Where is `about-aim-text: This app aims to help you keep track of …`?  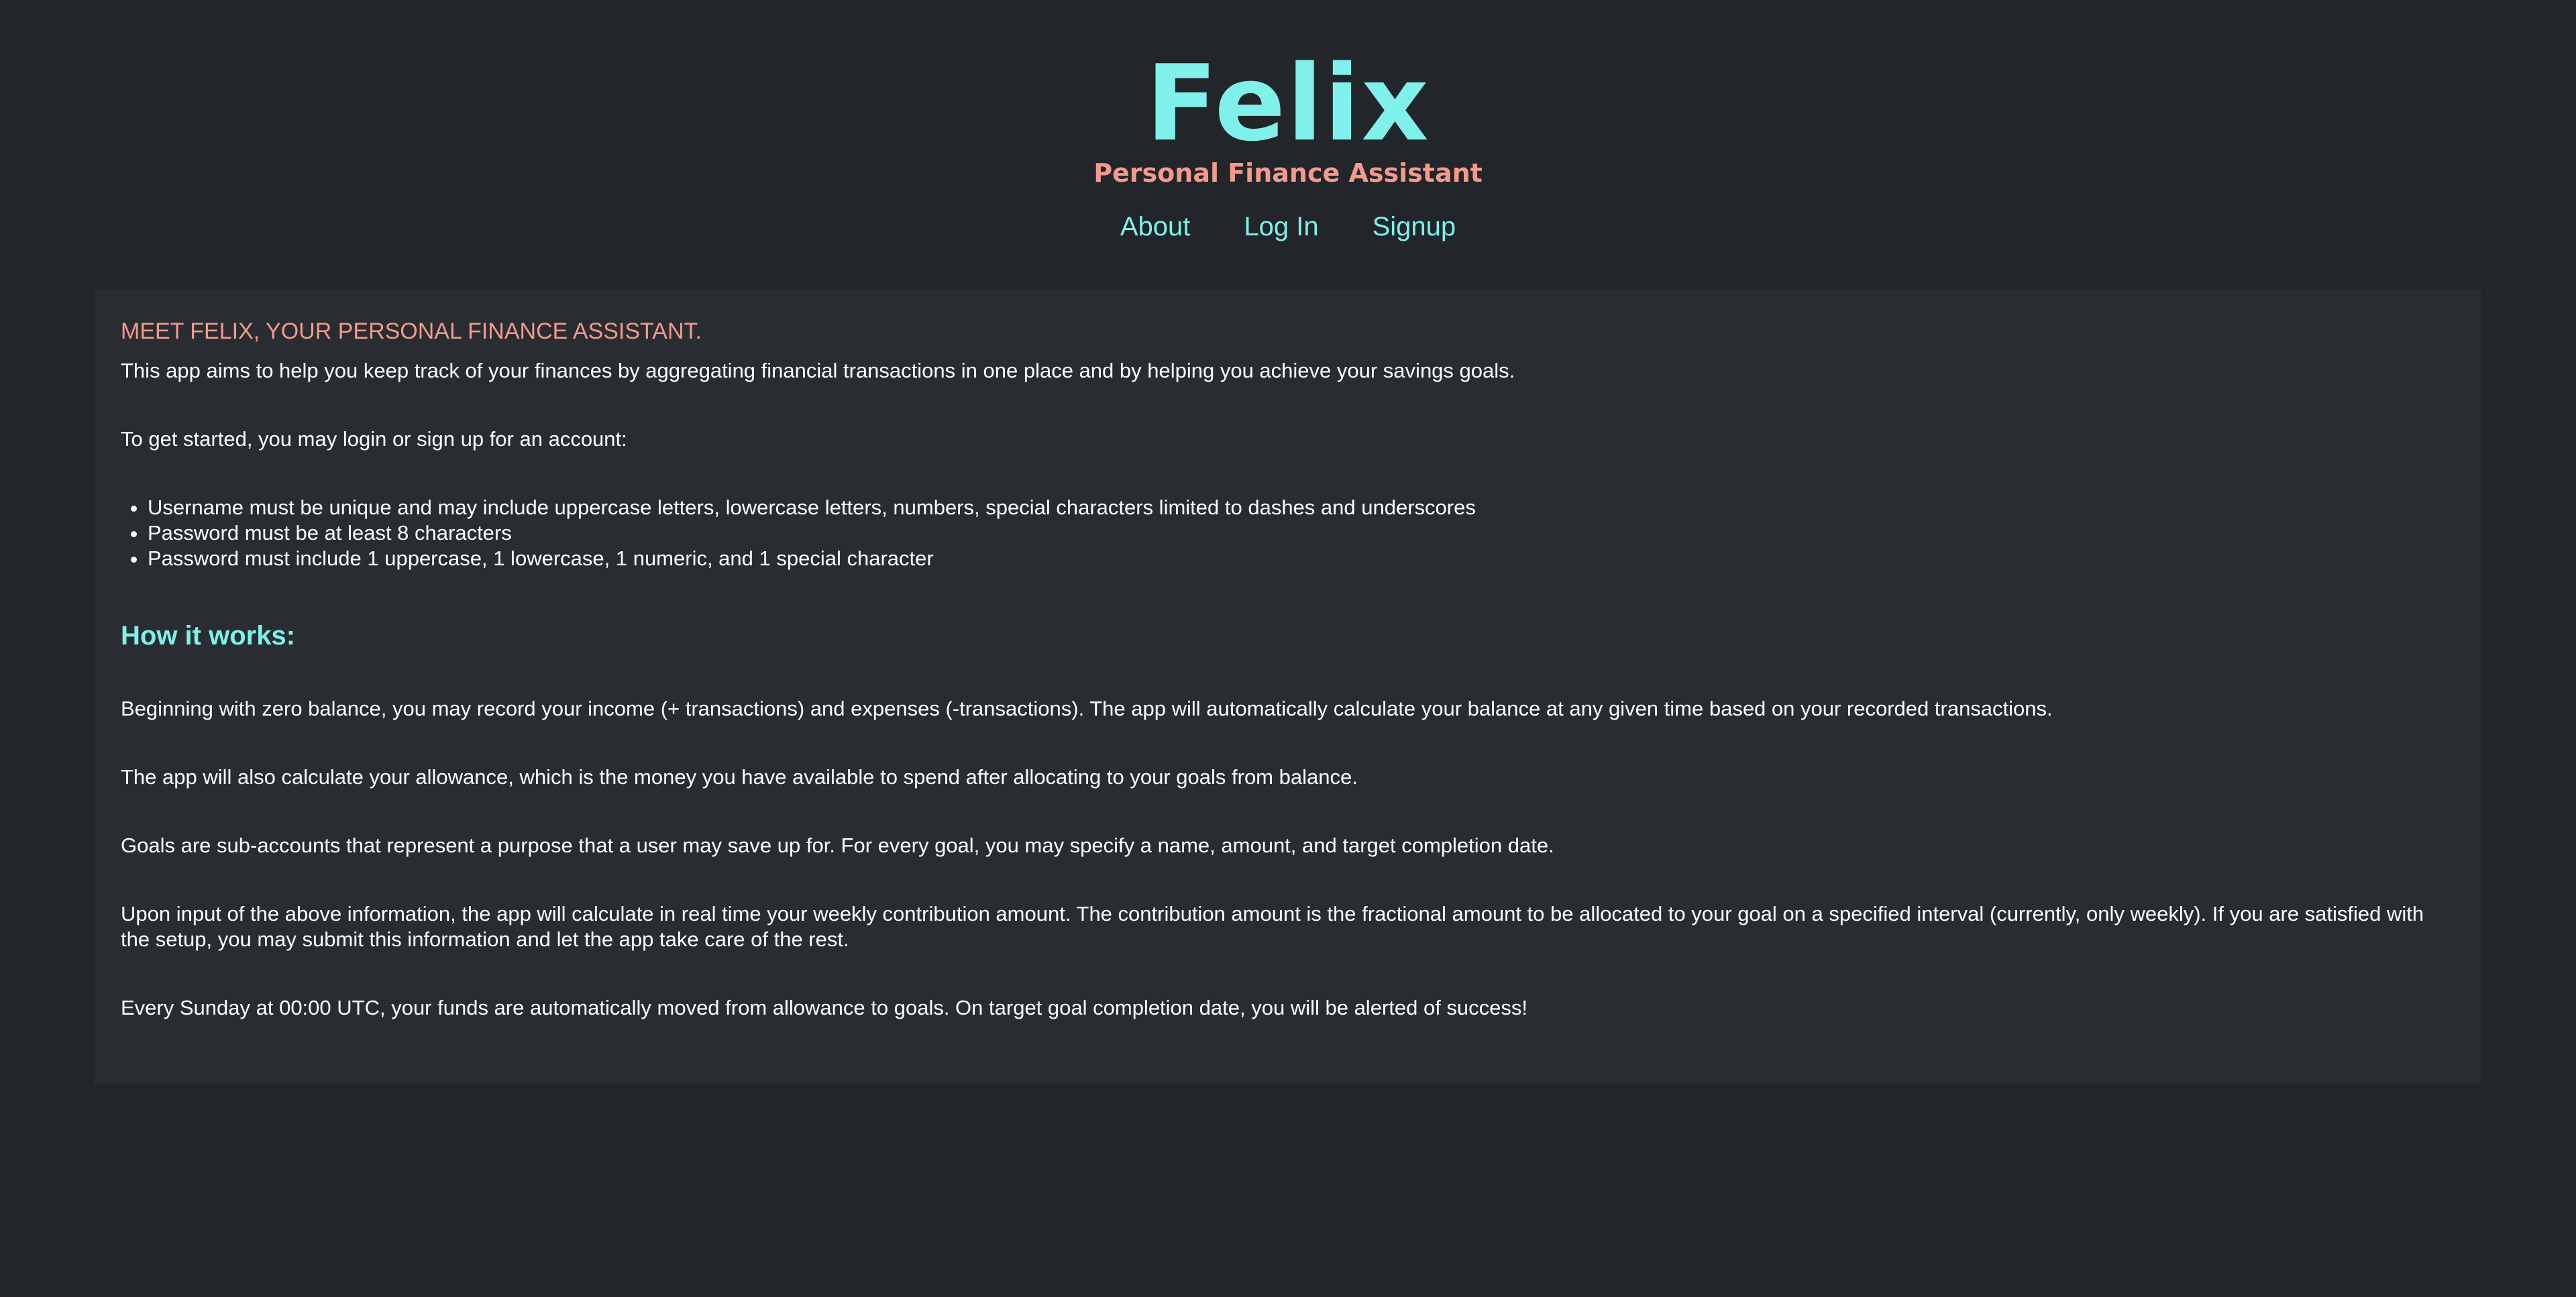 about-aim-text: This app aims to help you keep track of … is located at coordinates (818, 370).